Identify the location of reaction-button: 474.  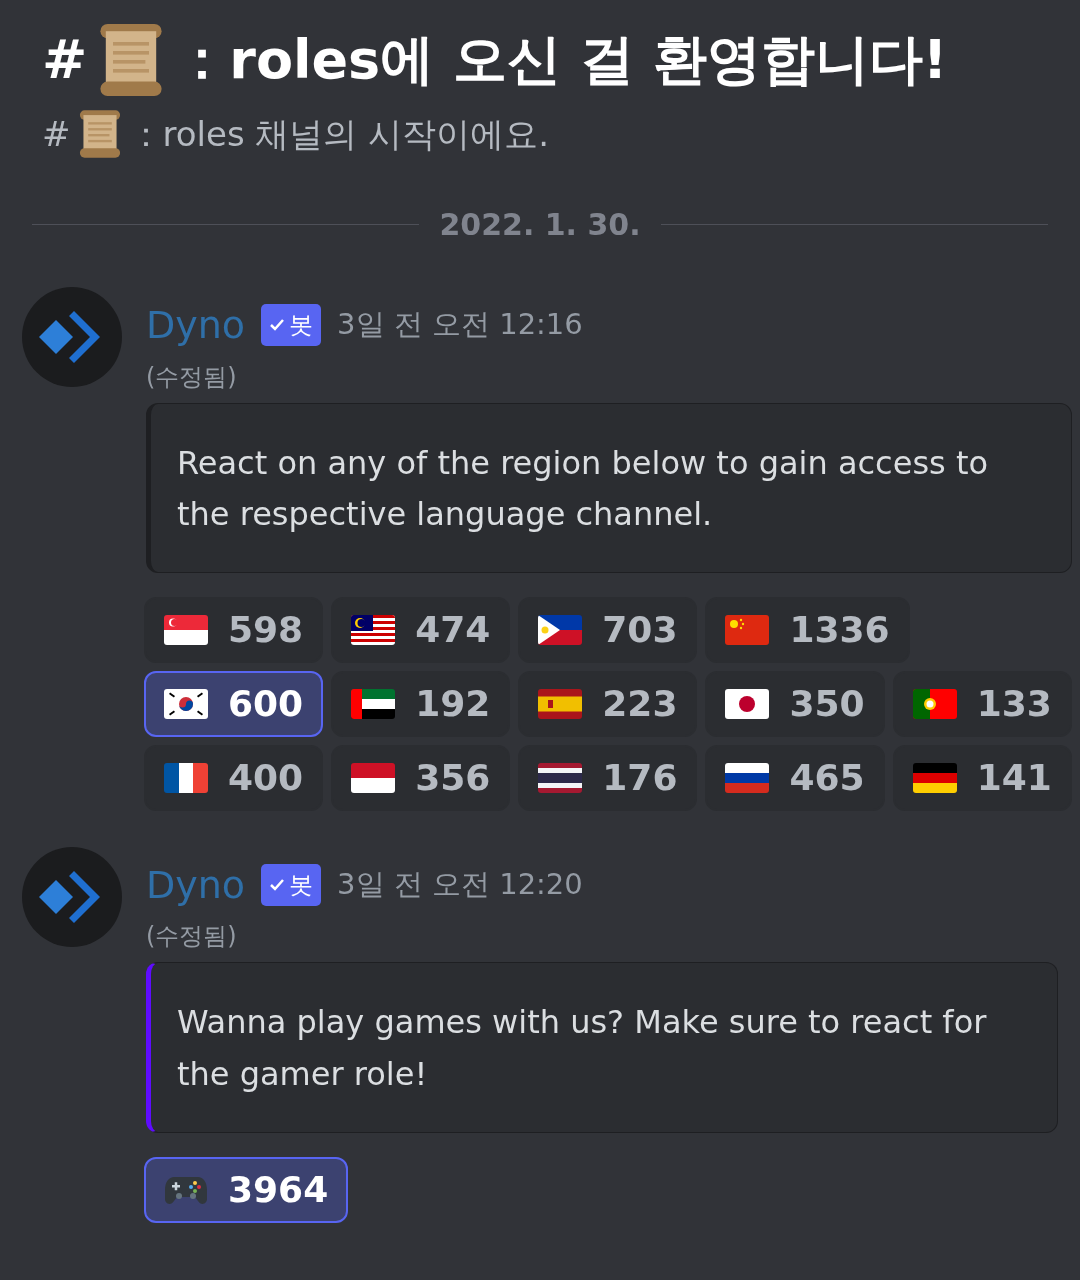
(421, 629).